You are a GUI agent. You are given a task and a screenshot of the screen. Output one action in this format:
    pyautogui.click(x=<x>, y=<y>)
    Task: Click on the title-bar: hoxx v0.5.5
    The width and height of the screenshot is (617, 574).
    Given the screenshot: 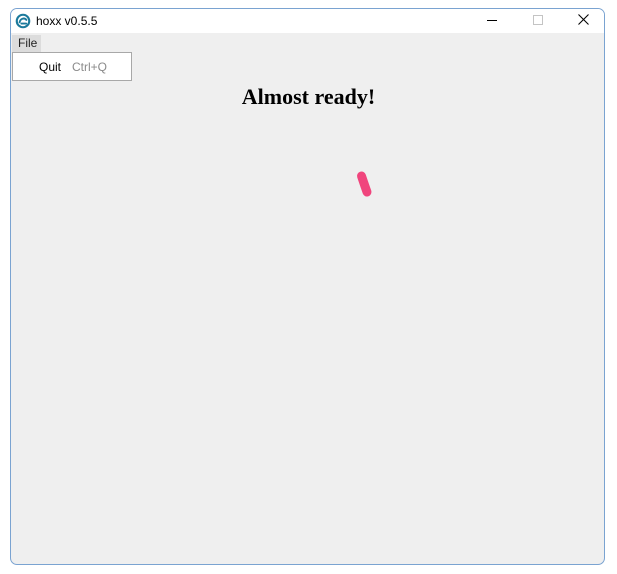 What is the action you would take?
    pyautogui.click(x=307, y=21)
    